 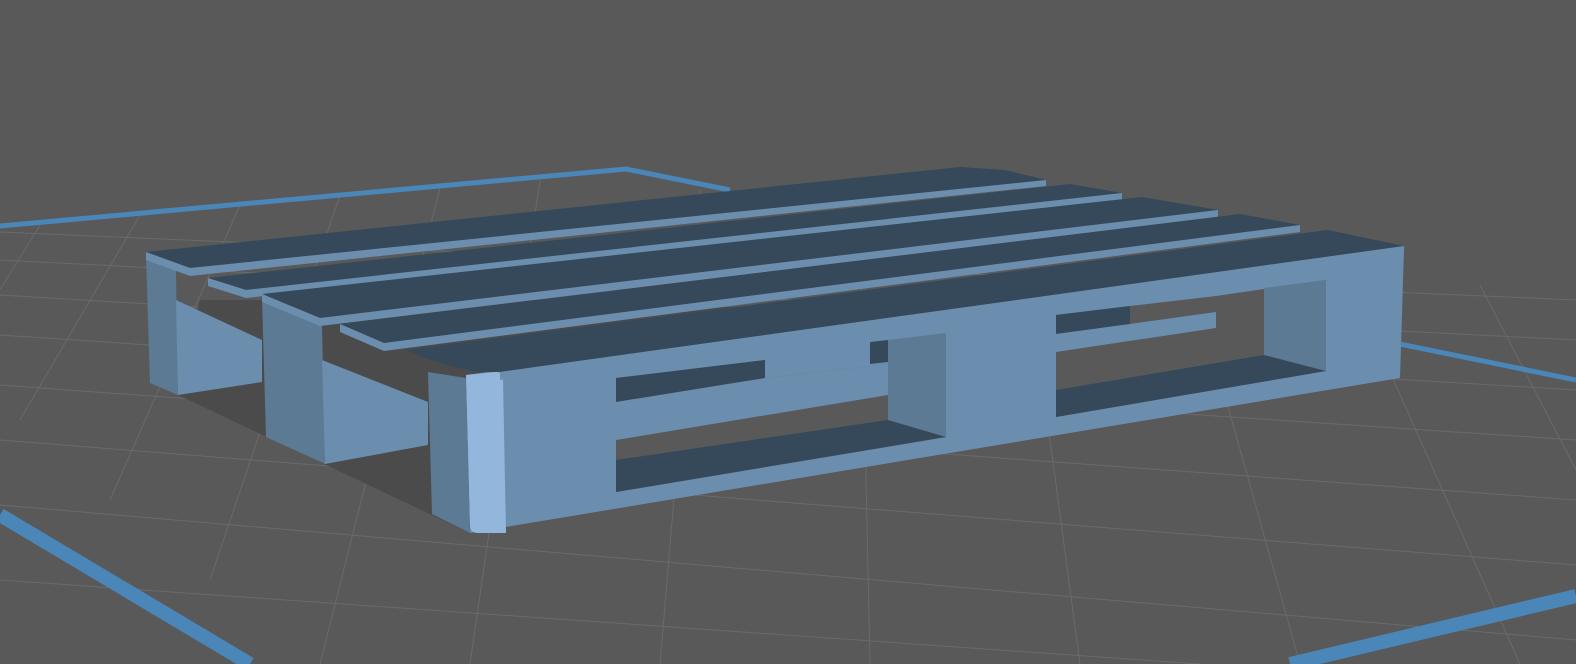 I want to click on fork-opening-right-block, so click(x=1295, y=325).